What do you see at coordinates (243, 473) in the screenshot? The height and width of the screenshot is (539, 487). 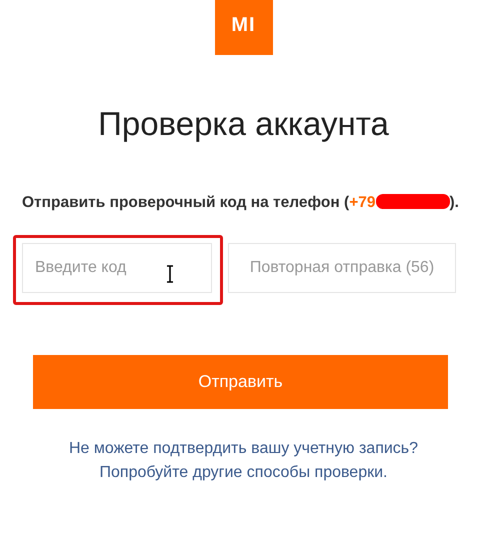 I see `help-link: Попробуйте другие способы проверки.` at bounding box center [243, 473].